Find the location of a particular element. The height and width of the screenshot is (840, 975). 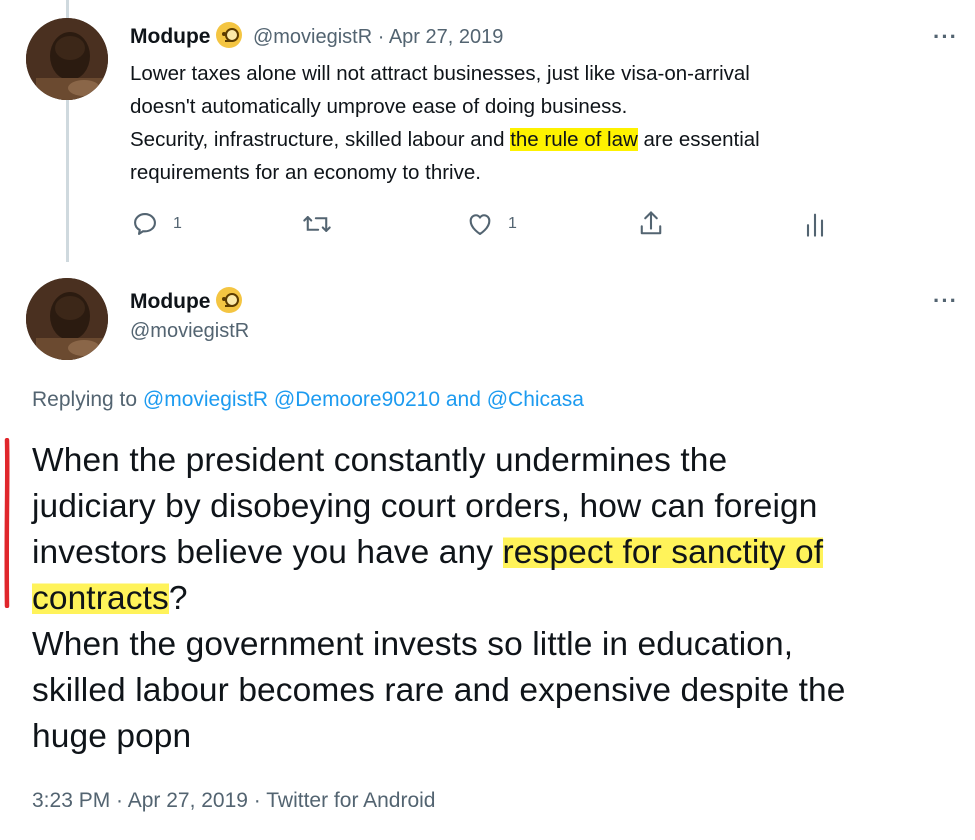

tweet-text-line: requirements for an economy to thrive. is located at coordinates (305, 172).